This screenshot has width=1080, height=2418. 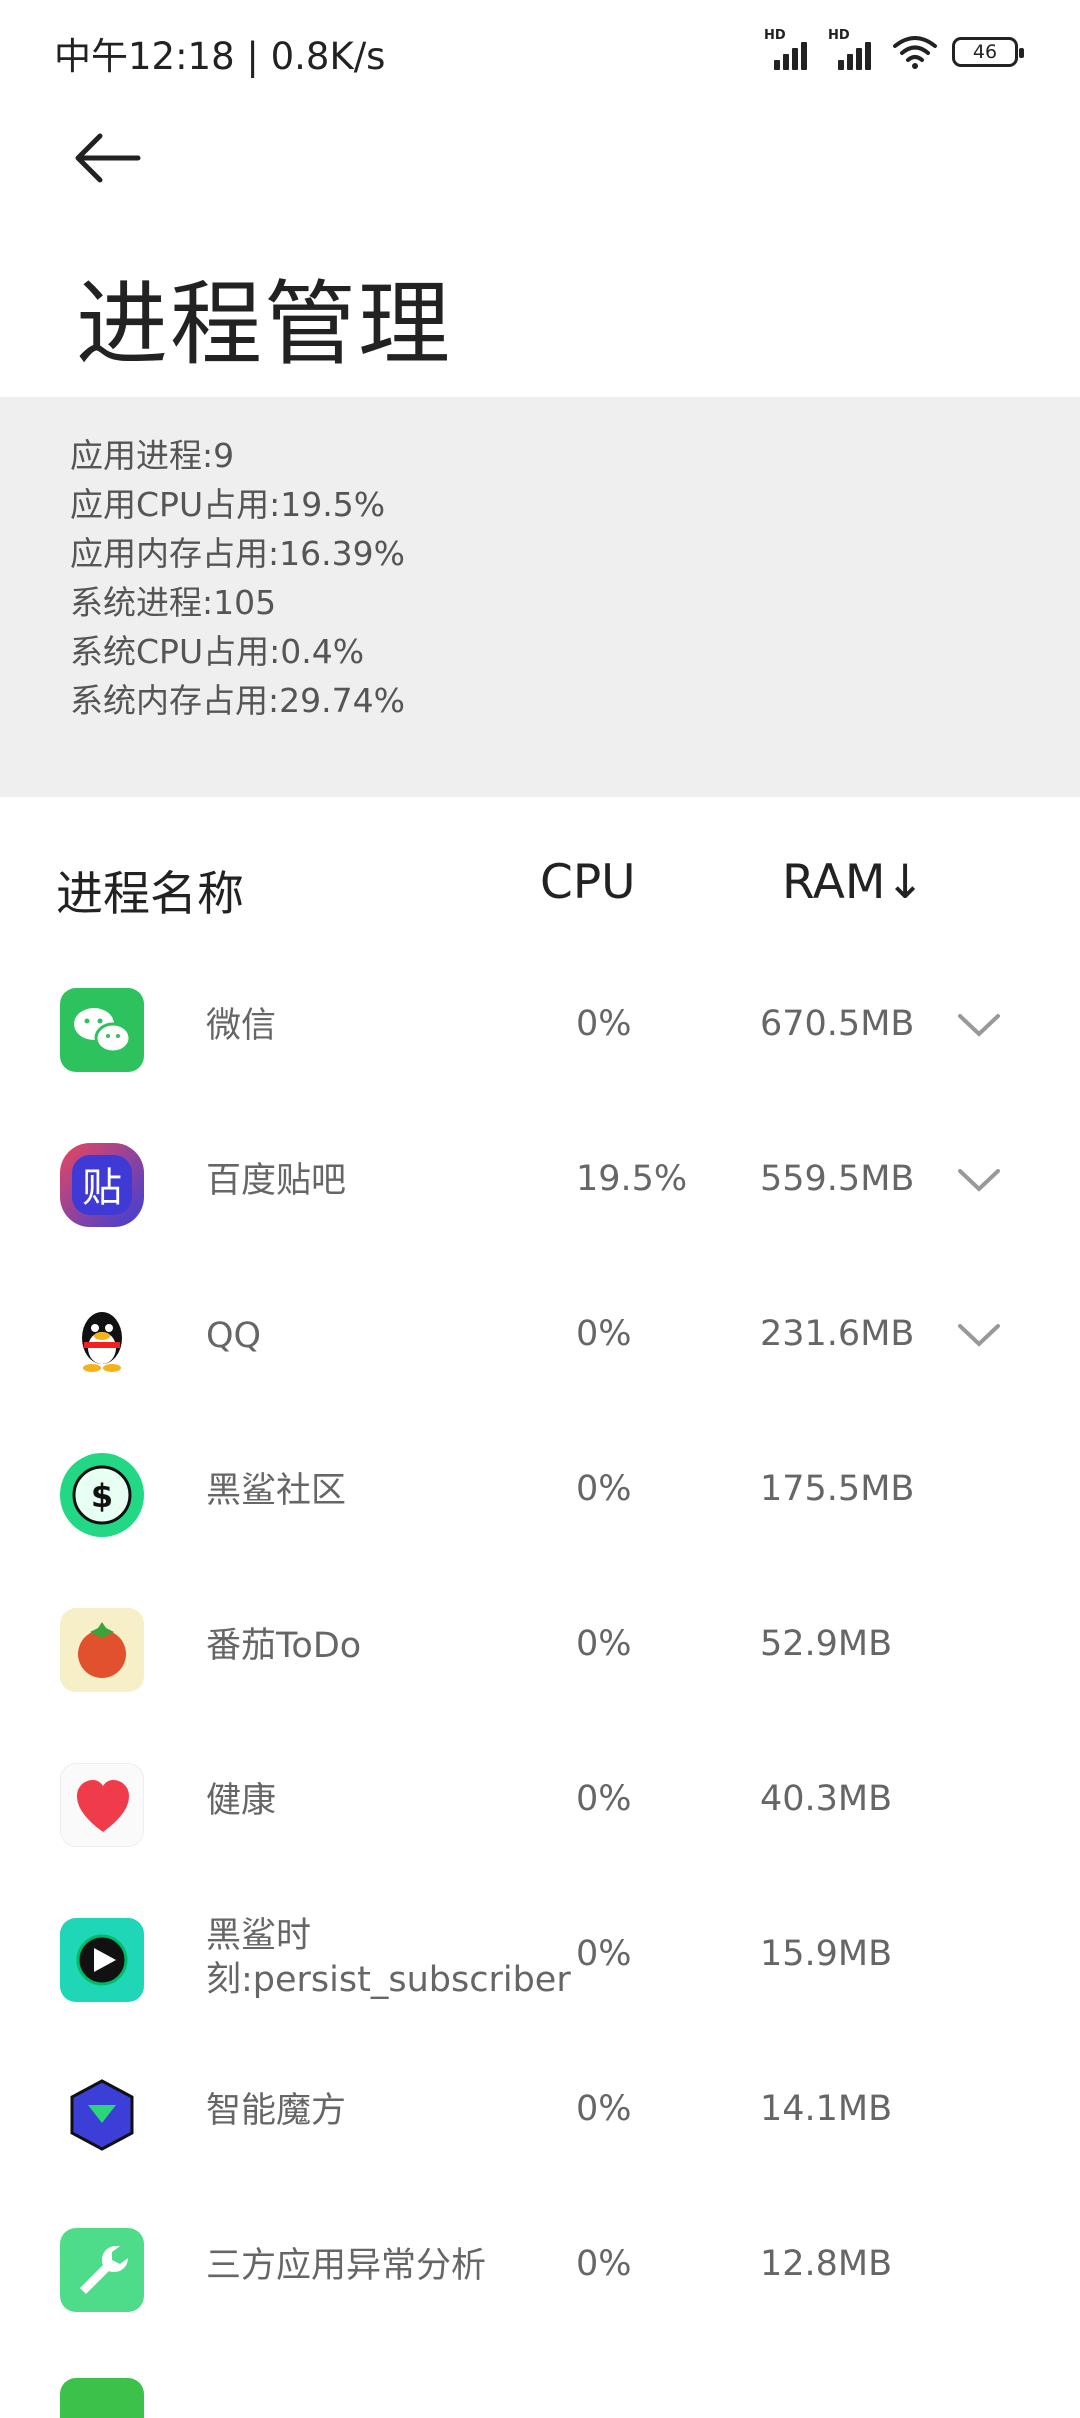 What do you see at coordinates (826, 1644) in the screenshot?
I see `process-ram: 52.9MB` at bounding box center [826, 1644].